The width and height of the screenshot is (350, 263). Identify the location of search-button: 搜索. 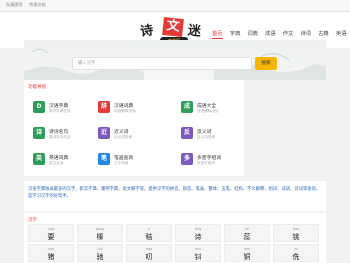
(266, 63).